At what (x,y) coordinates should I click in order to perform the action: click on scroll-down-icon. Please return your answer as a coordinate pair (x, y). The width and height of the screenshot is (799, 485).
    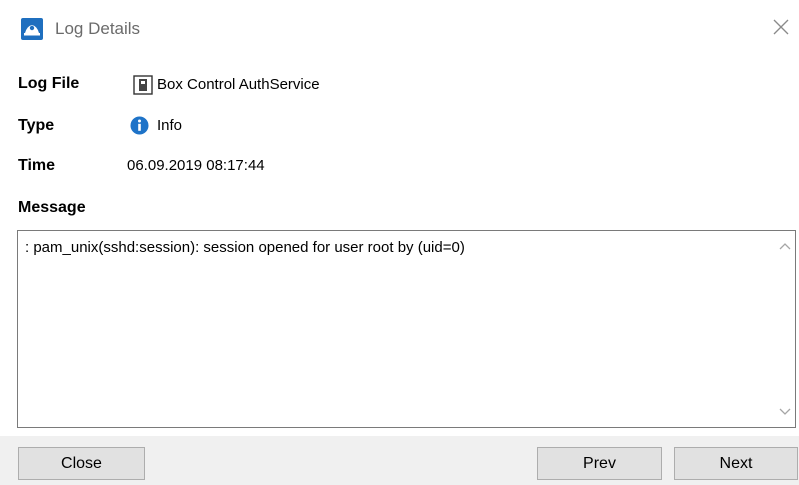
    Looking at the image, I should click on (785, 411).